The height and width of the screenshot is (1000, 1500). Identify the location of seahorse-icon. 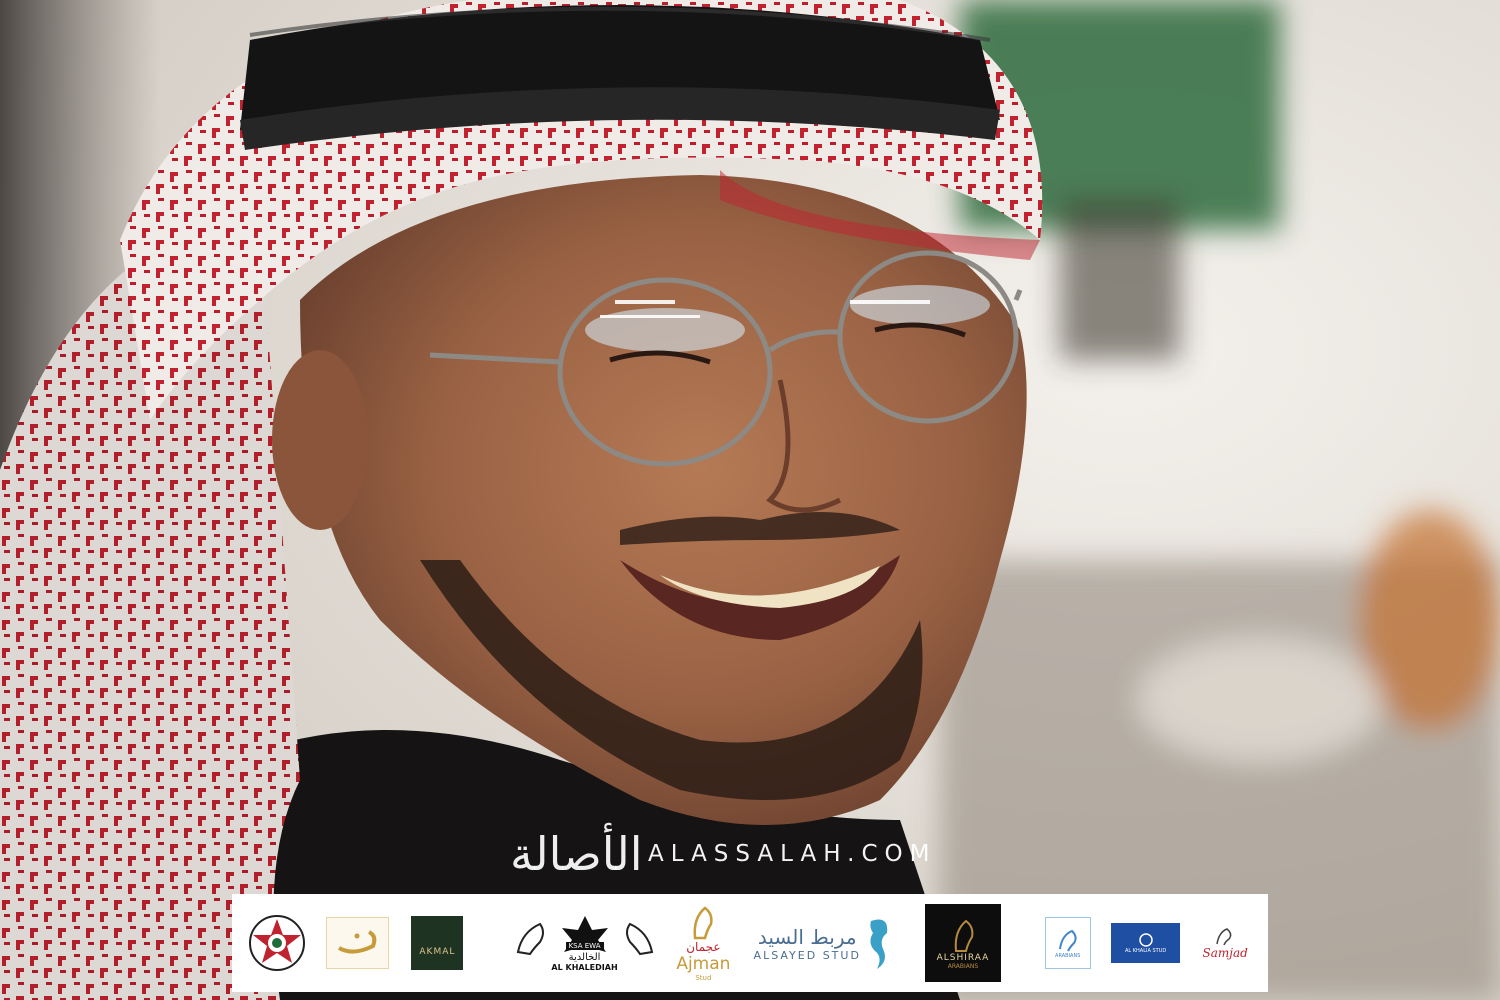
(879, 944).